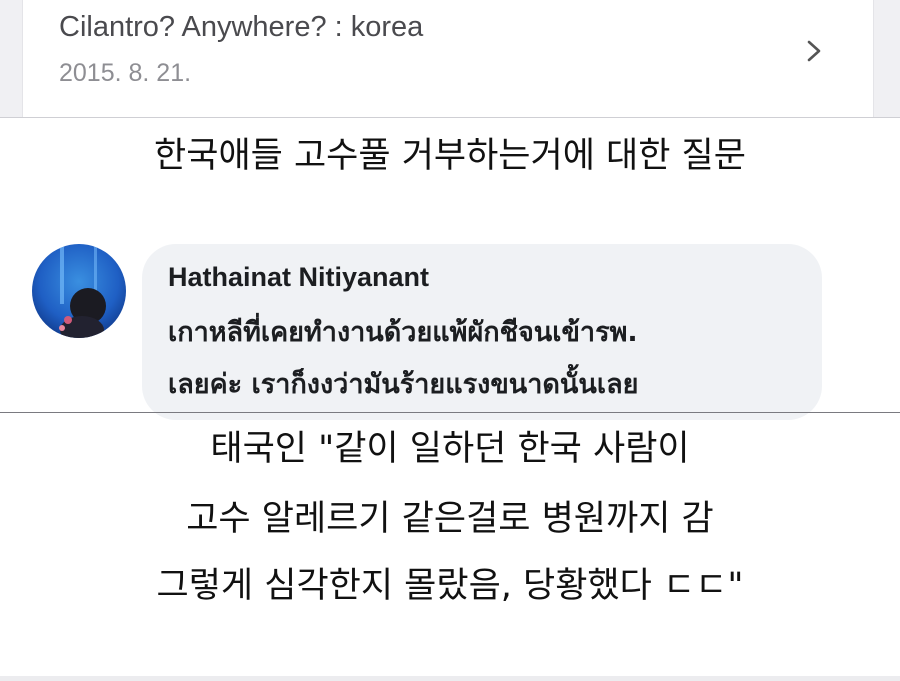  Describe the element at coordinates (403, 384) in the screenshot. I see `comment-text-line: เลยค่ะ เราก็งงว่ามันร้ายแรงขนาดนั้นเลย` at that location.